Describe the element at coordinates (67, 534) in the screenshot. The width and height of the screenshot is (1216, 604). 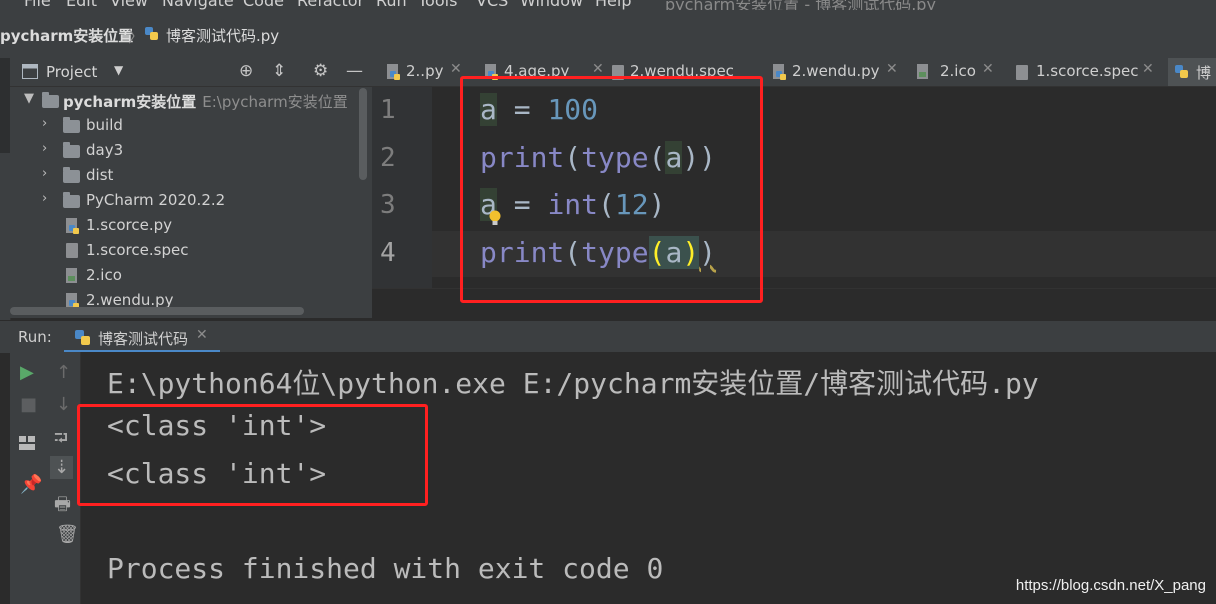
I see `trash-icon: 🗑` at that location.